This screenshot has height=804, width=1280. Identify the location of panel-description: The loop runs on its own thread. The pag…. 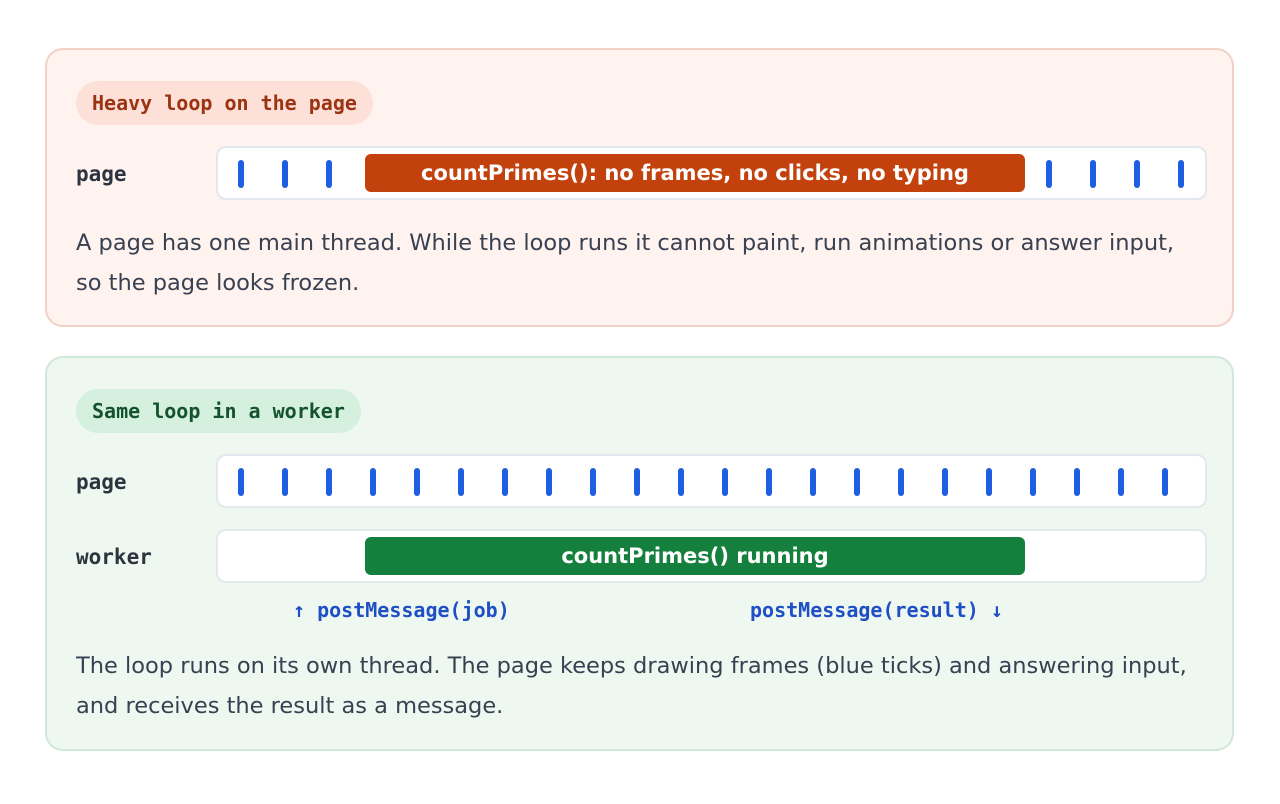
(631, 686).